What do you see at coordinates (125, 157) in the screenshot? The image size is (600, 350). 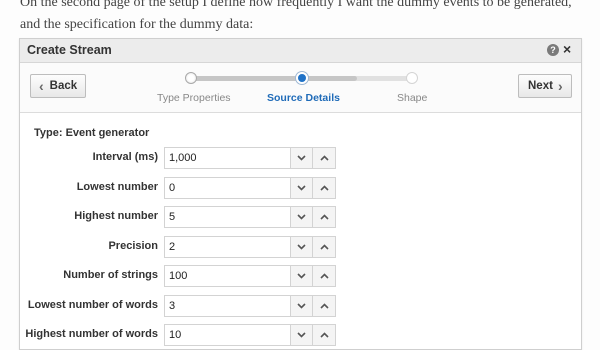 I see `interval-ms-label: Interval (ms)` at bounding box center [125, 157].